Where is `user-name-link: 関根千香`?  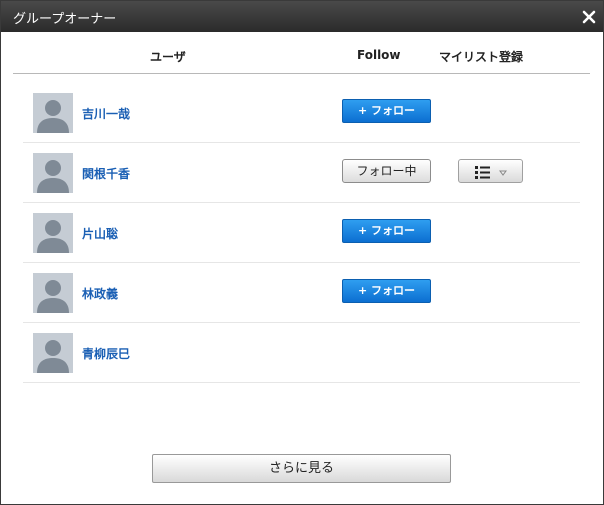 user-name-link: 関根千香 is located at coordinates (106, 173).